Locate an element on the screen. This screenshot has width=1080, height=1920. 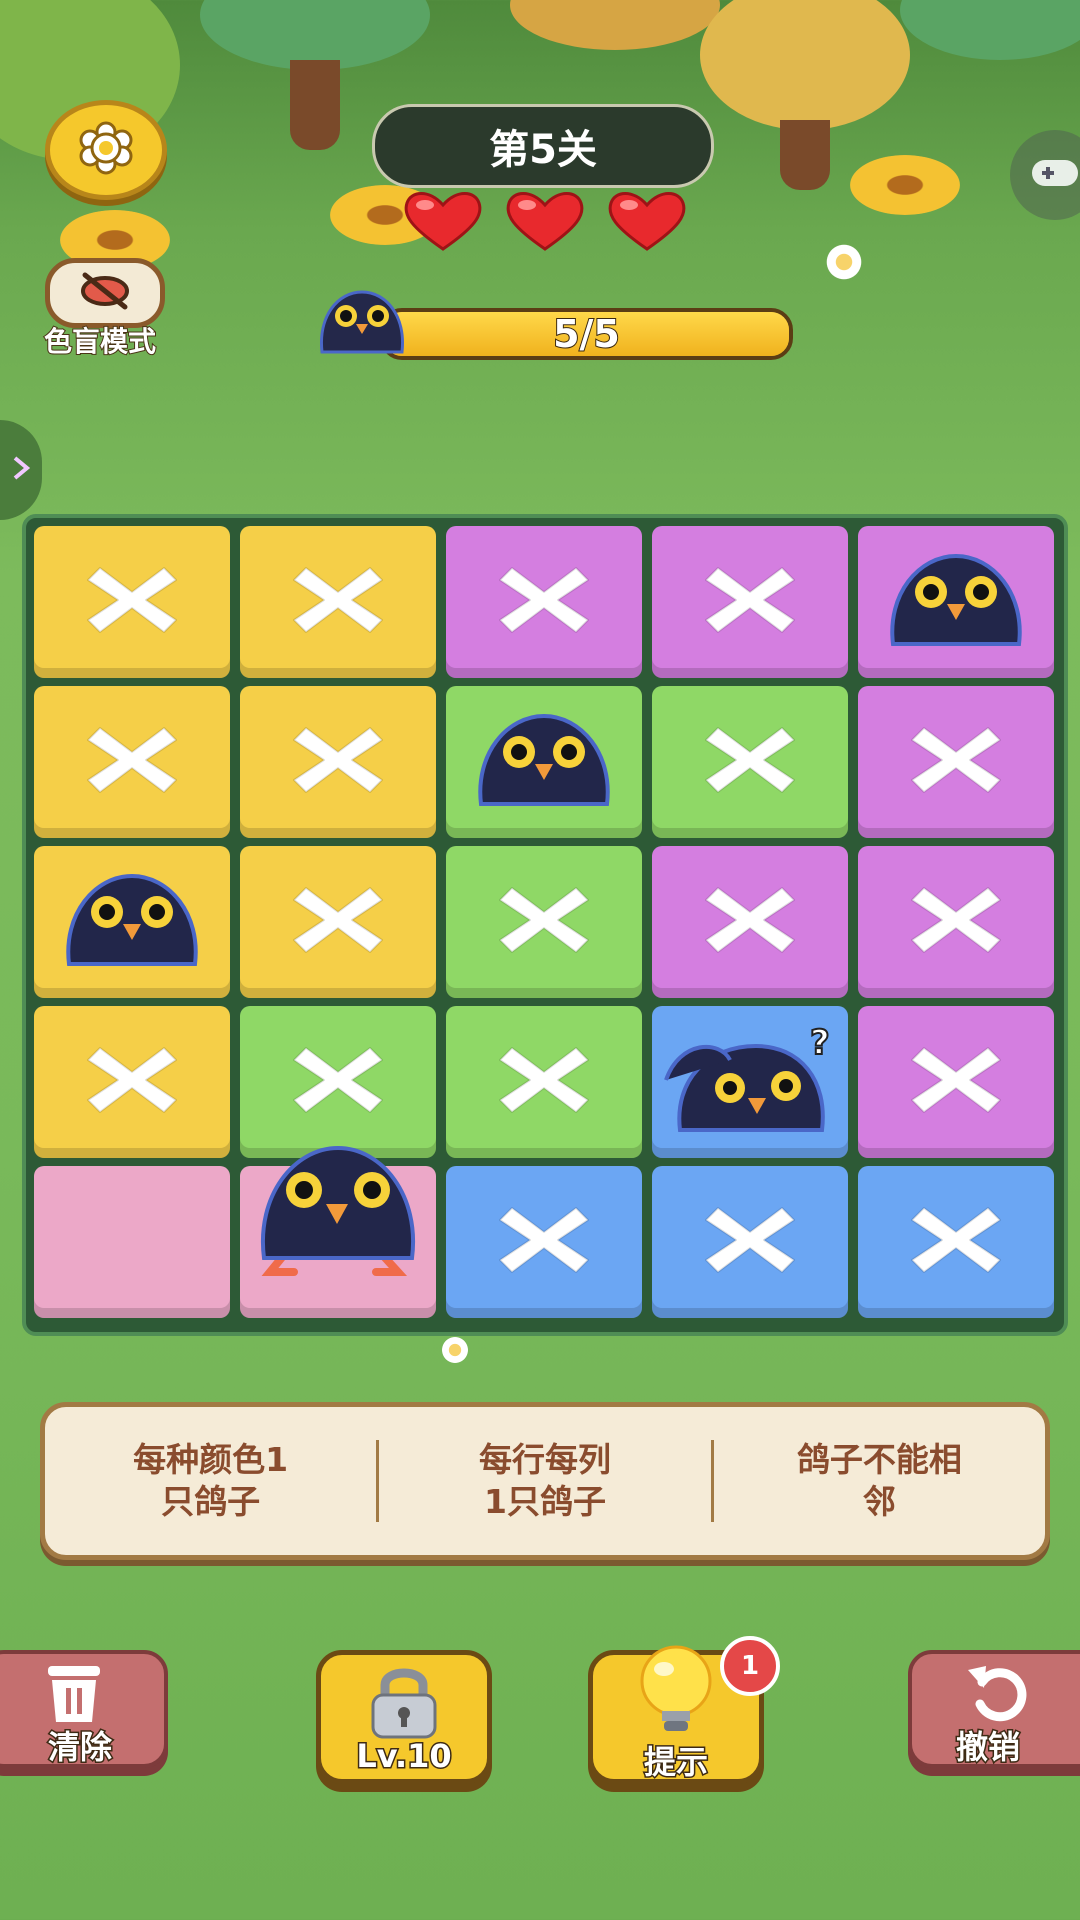
lock-icon is located at coordinates (404, 1703).